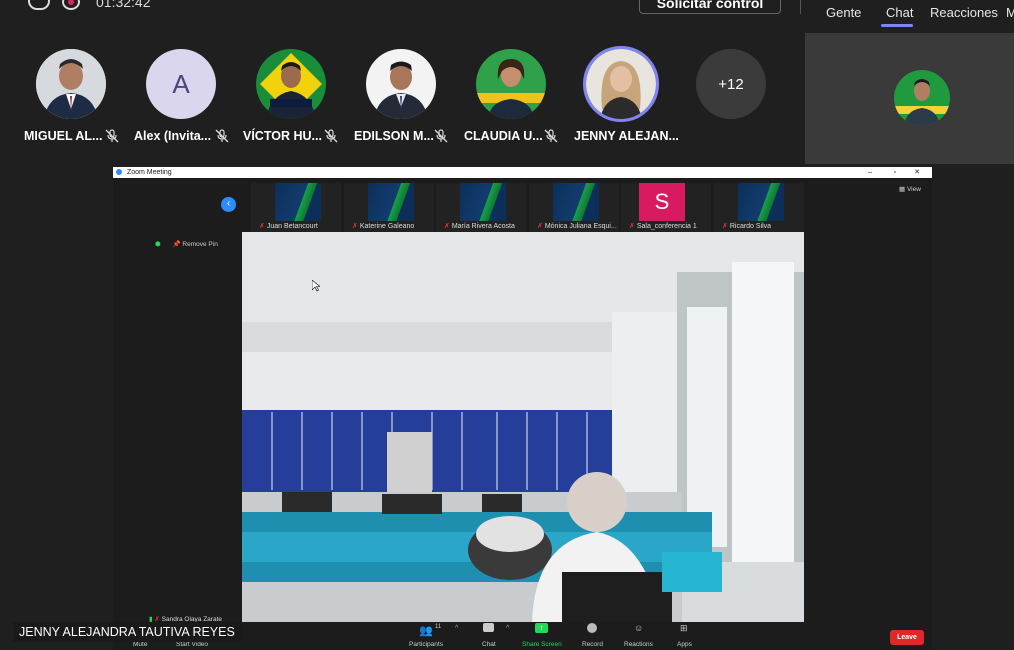  I want to click on sala-initial-tile: S, so click(662, 202).